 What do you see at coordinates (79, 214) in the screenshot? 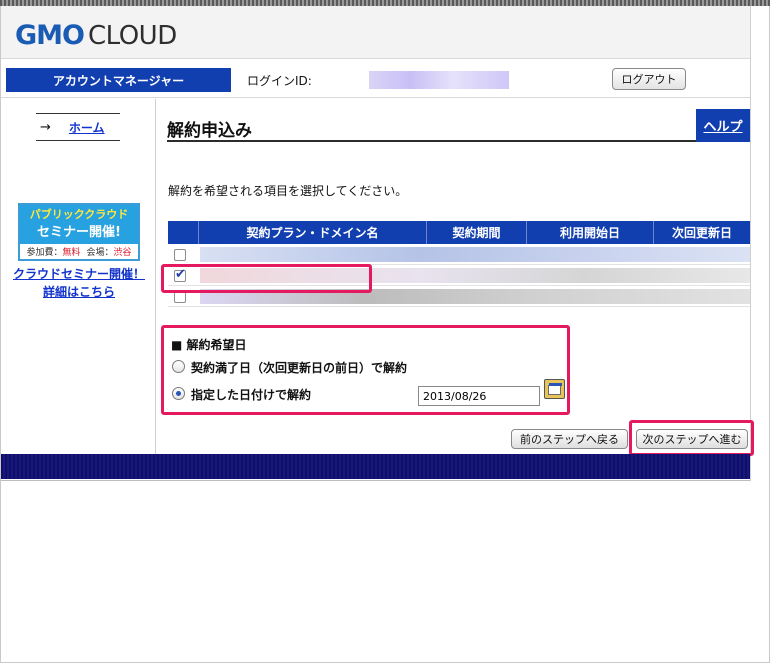
I see `banner-line1: パブリッククラウド` at bounding box center [79, 214].